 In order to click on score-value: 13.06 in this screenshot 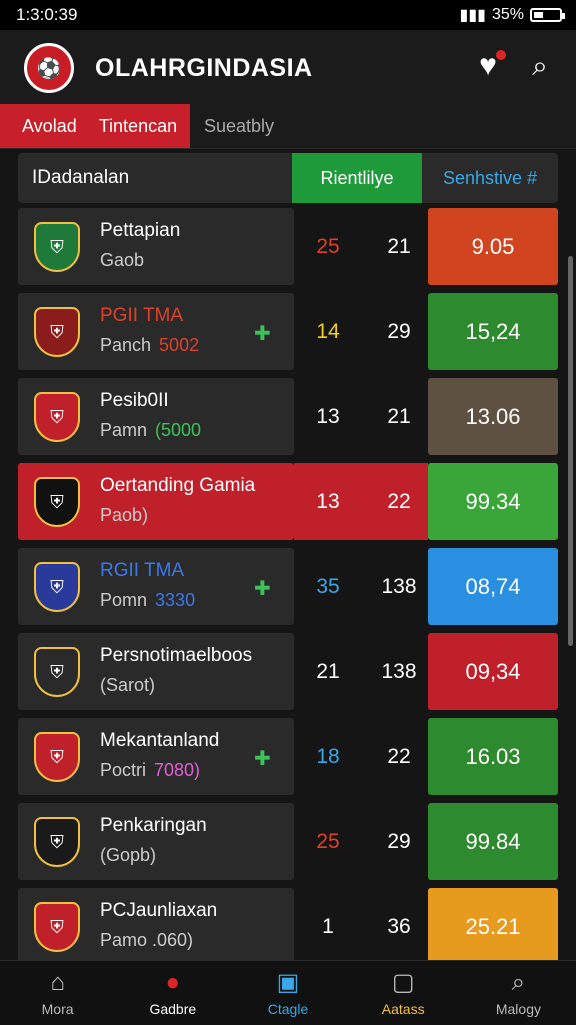, I will do `click(493, 416)`.